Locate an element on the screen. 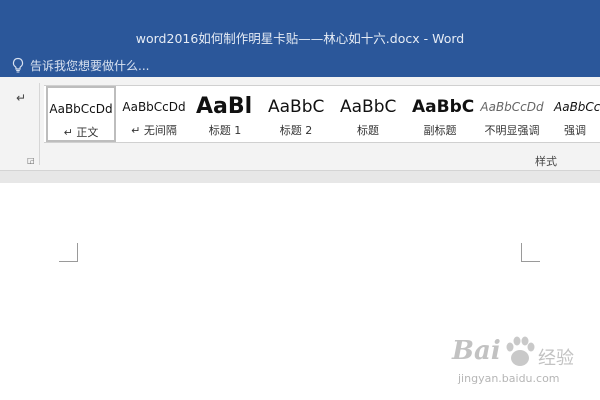 This screenshot has height=400, width=600. style-label: 标题 1 is located at coordinates (225, 130).